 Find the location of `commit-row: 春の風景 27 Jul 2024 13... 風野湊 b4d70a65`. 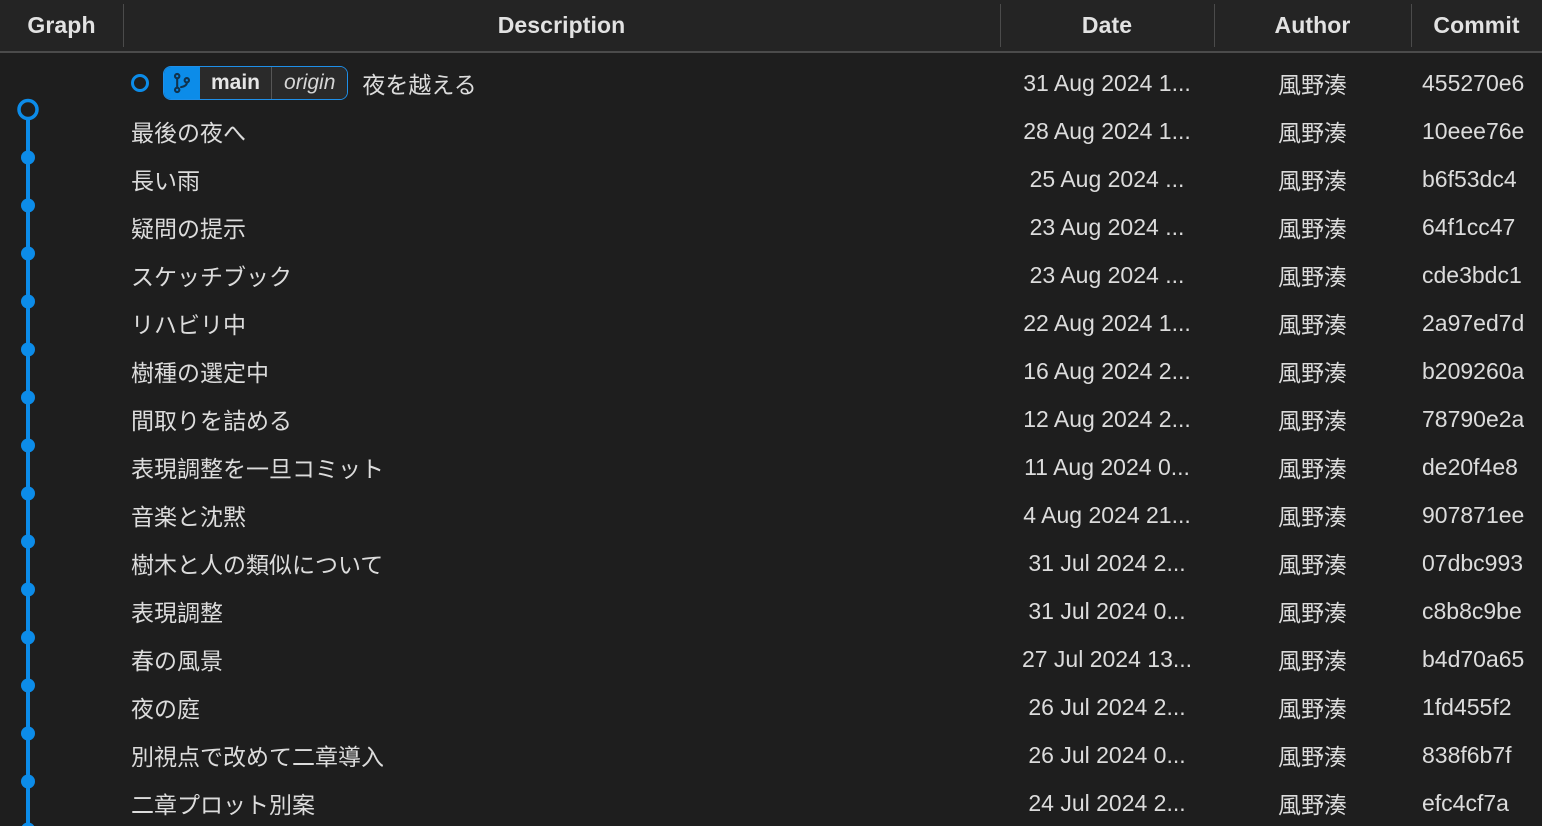

commit-row: 春の風景 27 Jul 2024 13... 風野湊 b4d70a65 is located at coordinates (771, 659).